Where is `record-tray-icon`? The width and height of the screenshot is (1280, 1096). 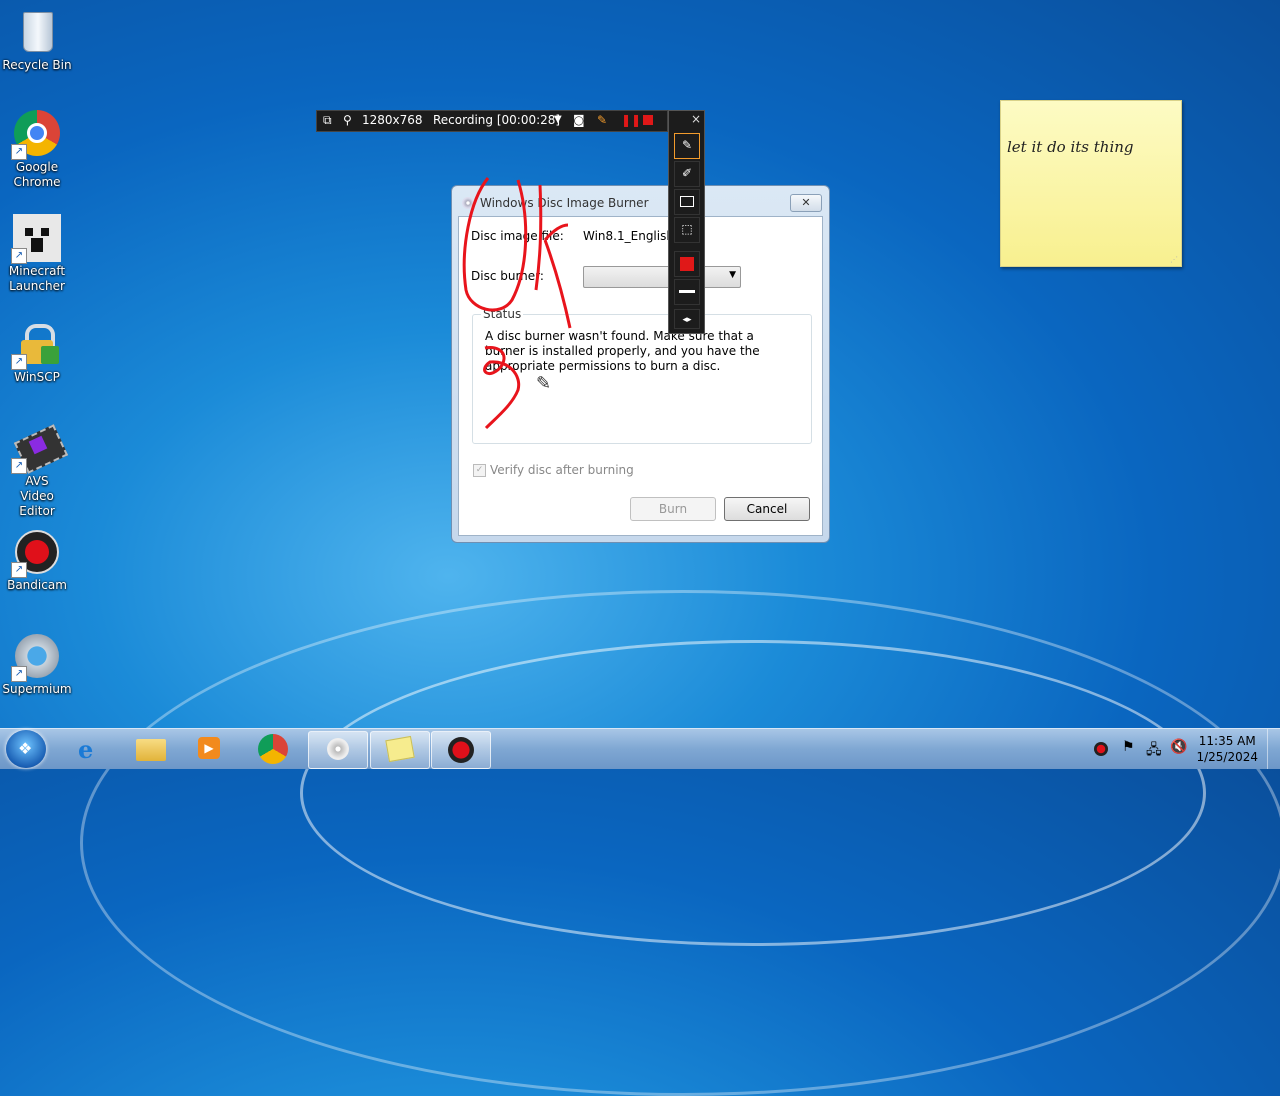 record-tray-icon is located at coordinates (1101, 749).